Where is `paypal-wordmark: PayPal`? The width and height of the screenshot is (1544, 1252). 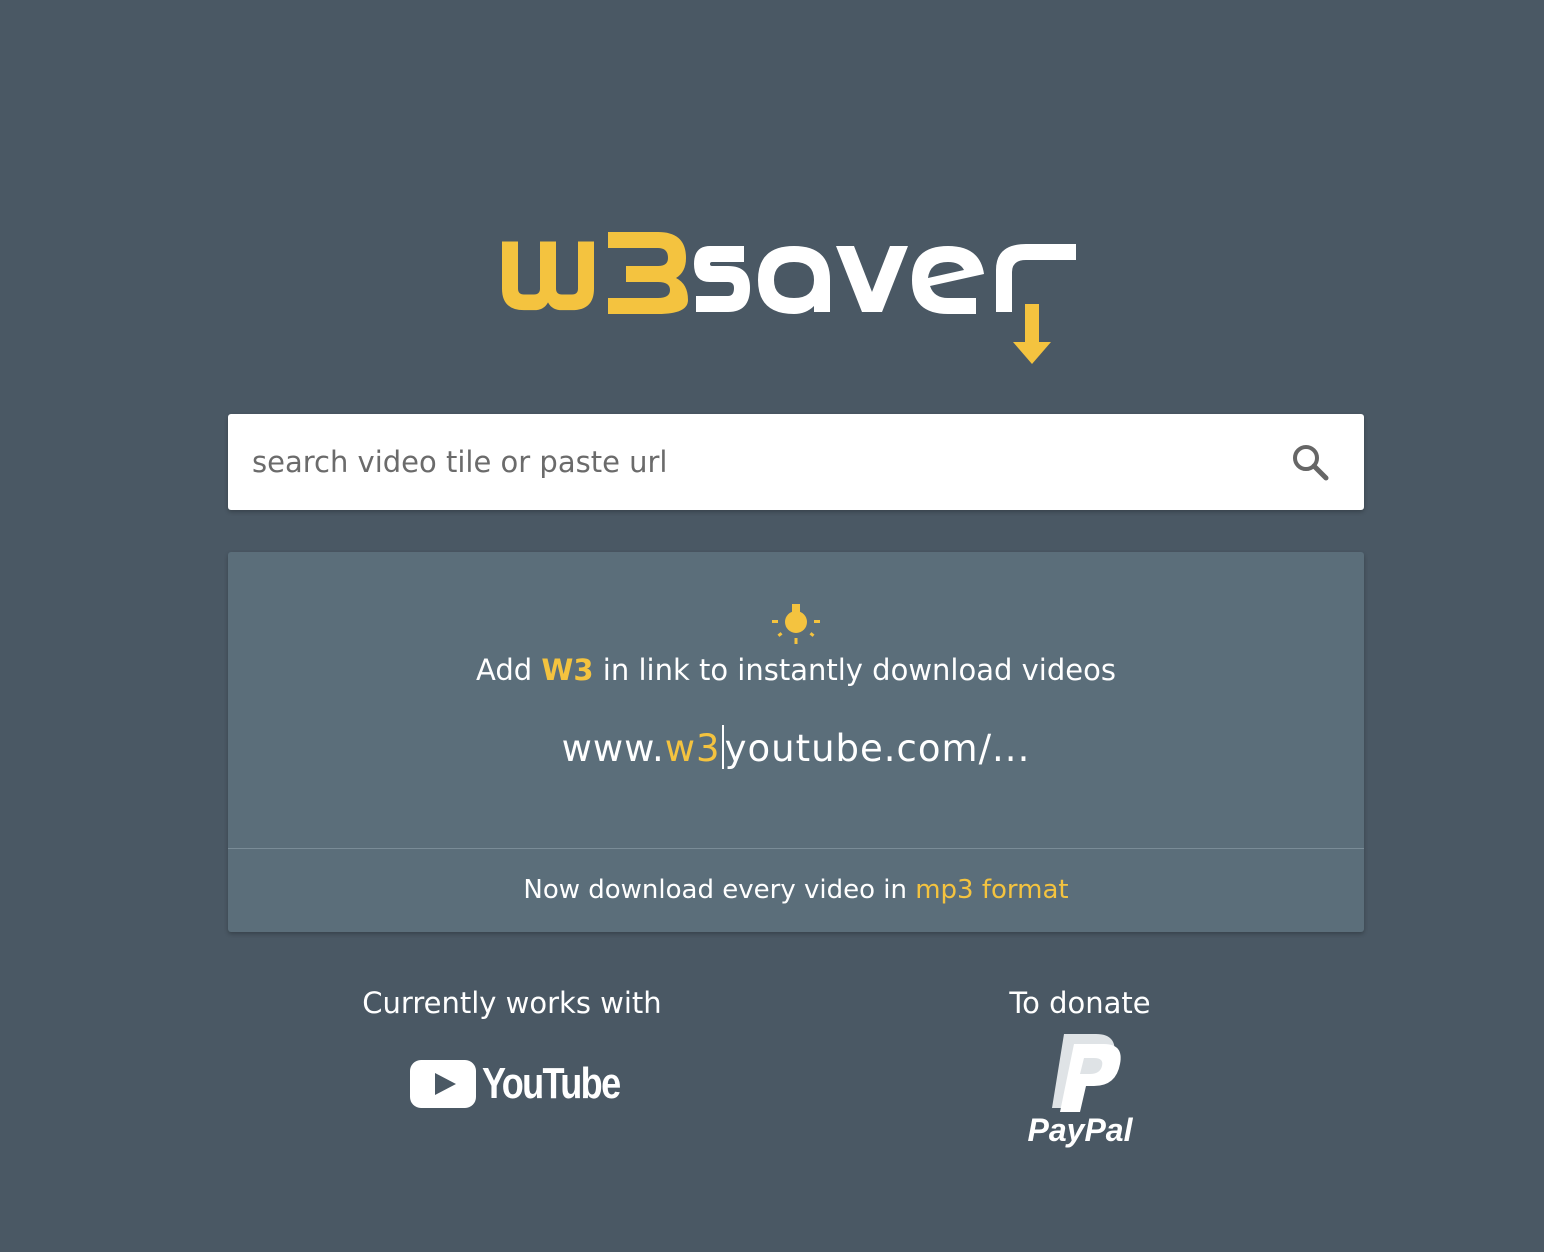 paypal-wordmark: PayPal is located at coordinates (1080, 1130).